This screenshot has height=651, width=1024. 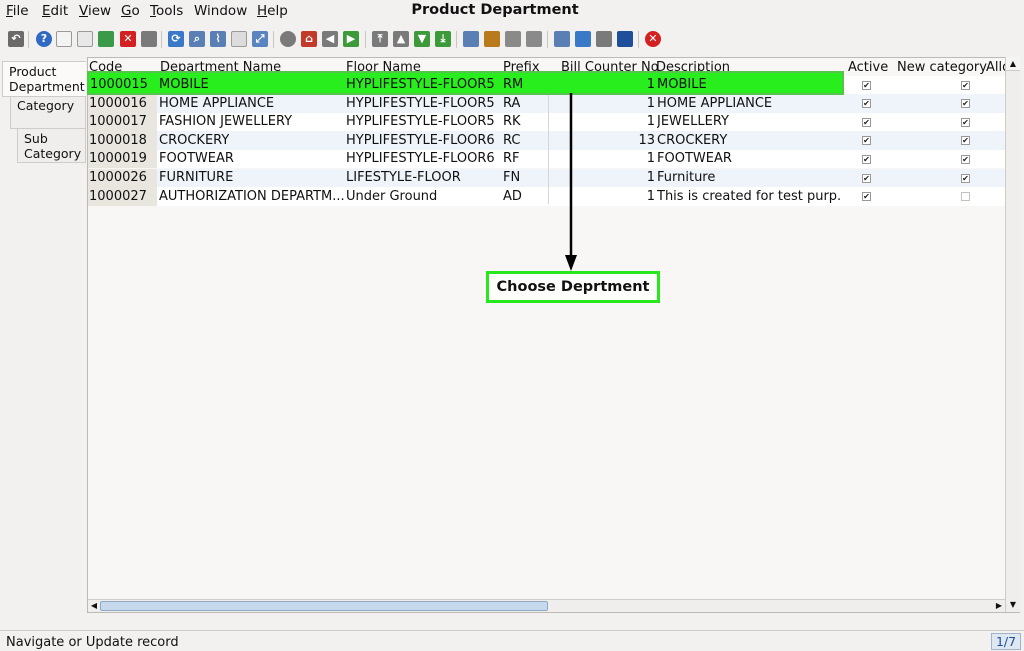 What do you see at coordinates (573, 287) in the screenshot?
I see `annotation-callout: Choose Deprtment` at bounding box center [573, 287].